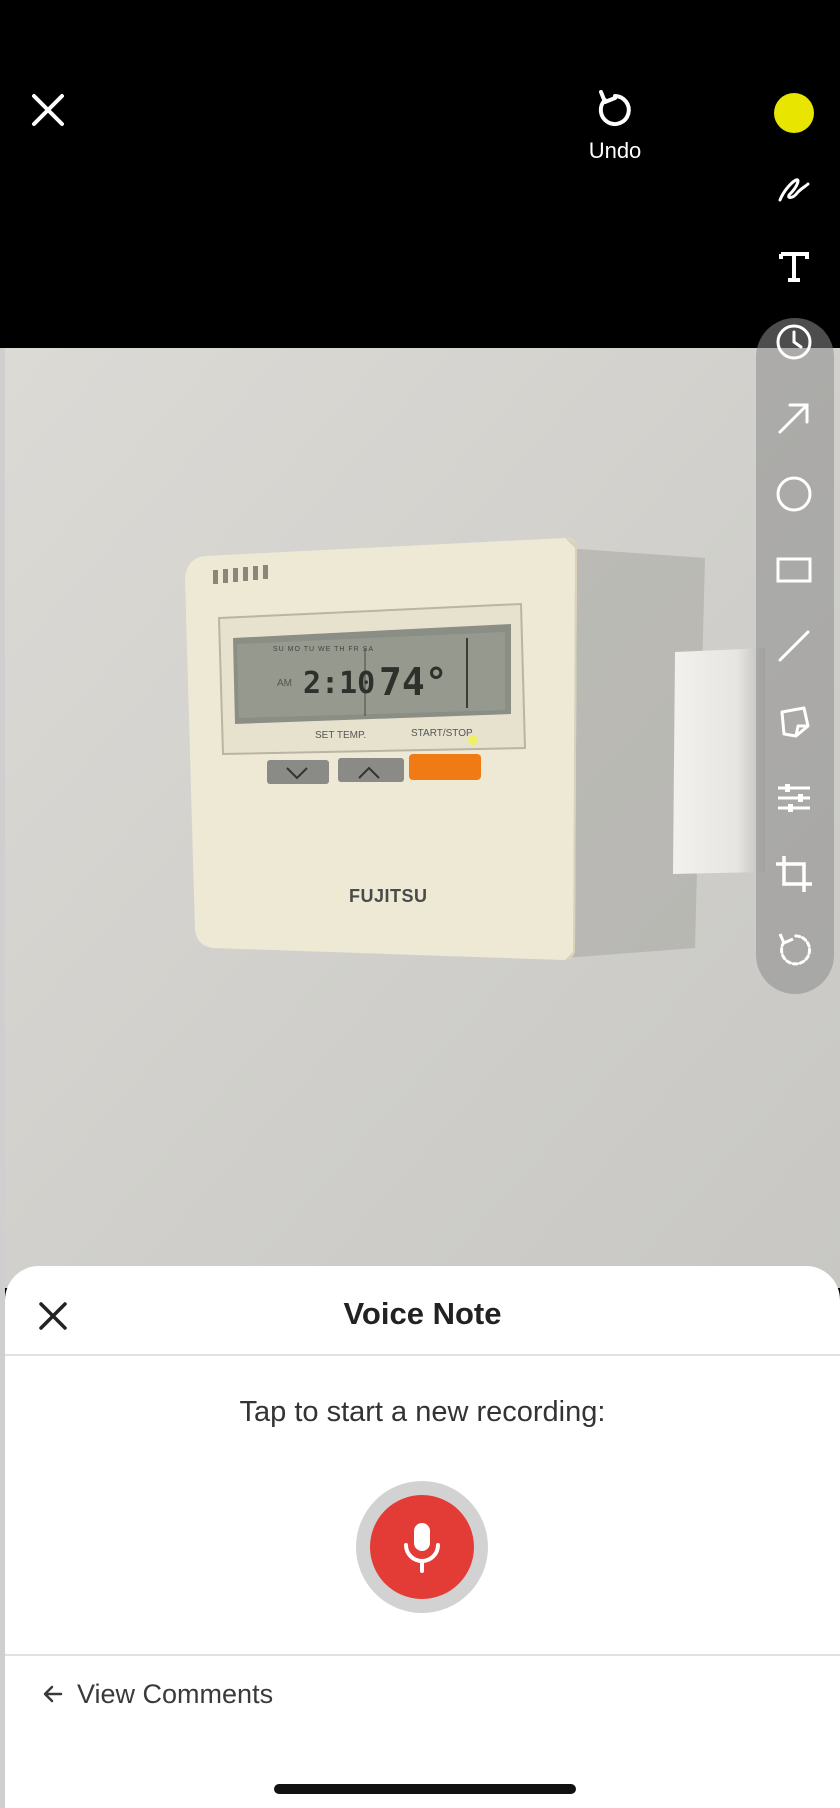 The width and height of the screenshot is (840, 1808). What do you see at coordinates (794, 722) in the screenshot?
I see `sticky-note-icon` at bounding box center [794, 722].